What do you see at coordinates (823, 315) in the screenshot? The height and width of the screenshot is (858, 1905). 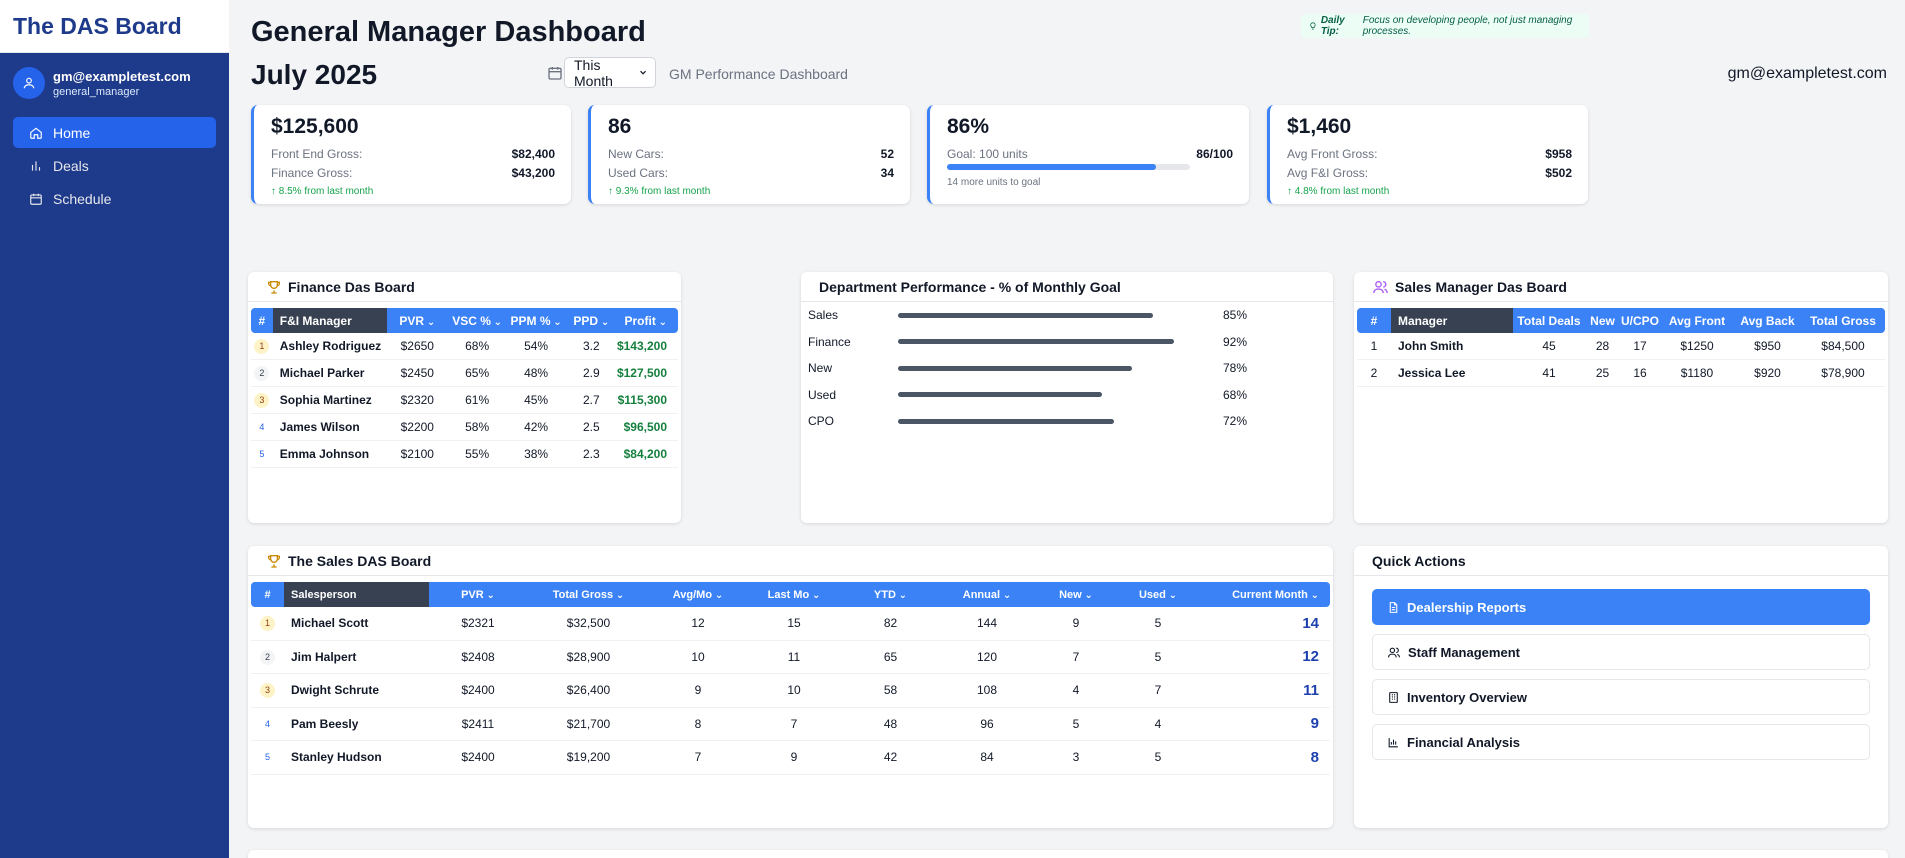 I see `department-label: Sales` at bounding box center [823, 315].